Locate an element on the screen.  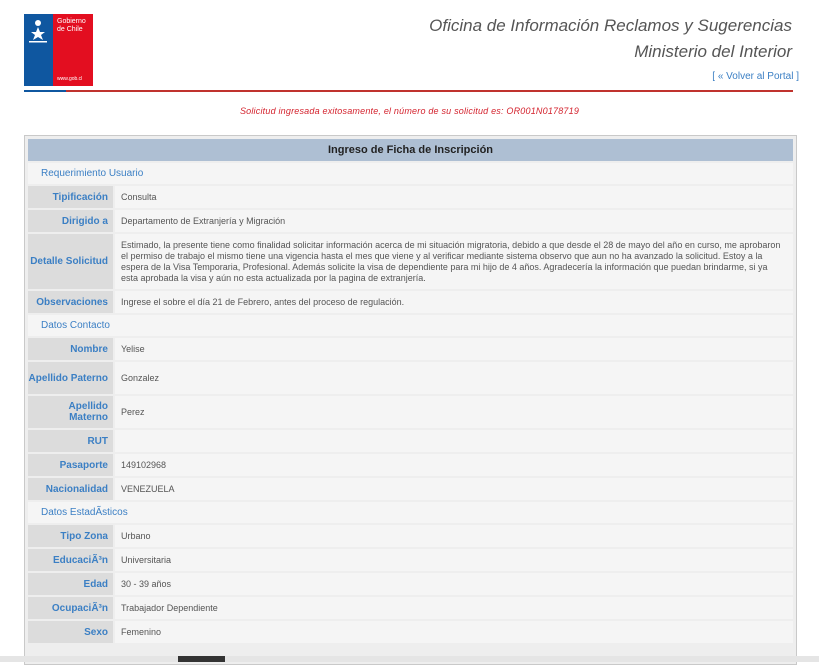
ministry-title: Ministerio del Interior is located at coordinates (713, 51).